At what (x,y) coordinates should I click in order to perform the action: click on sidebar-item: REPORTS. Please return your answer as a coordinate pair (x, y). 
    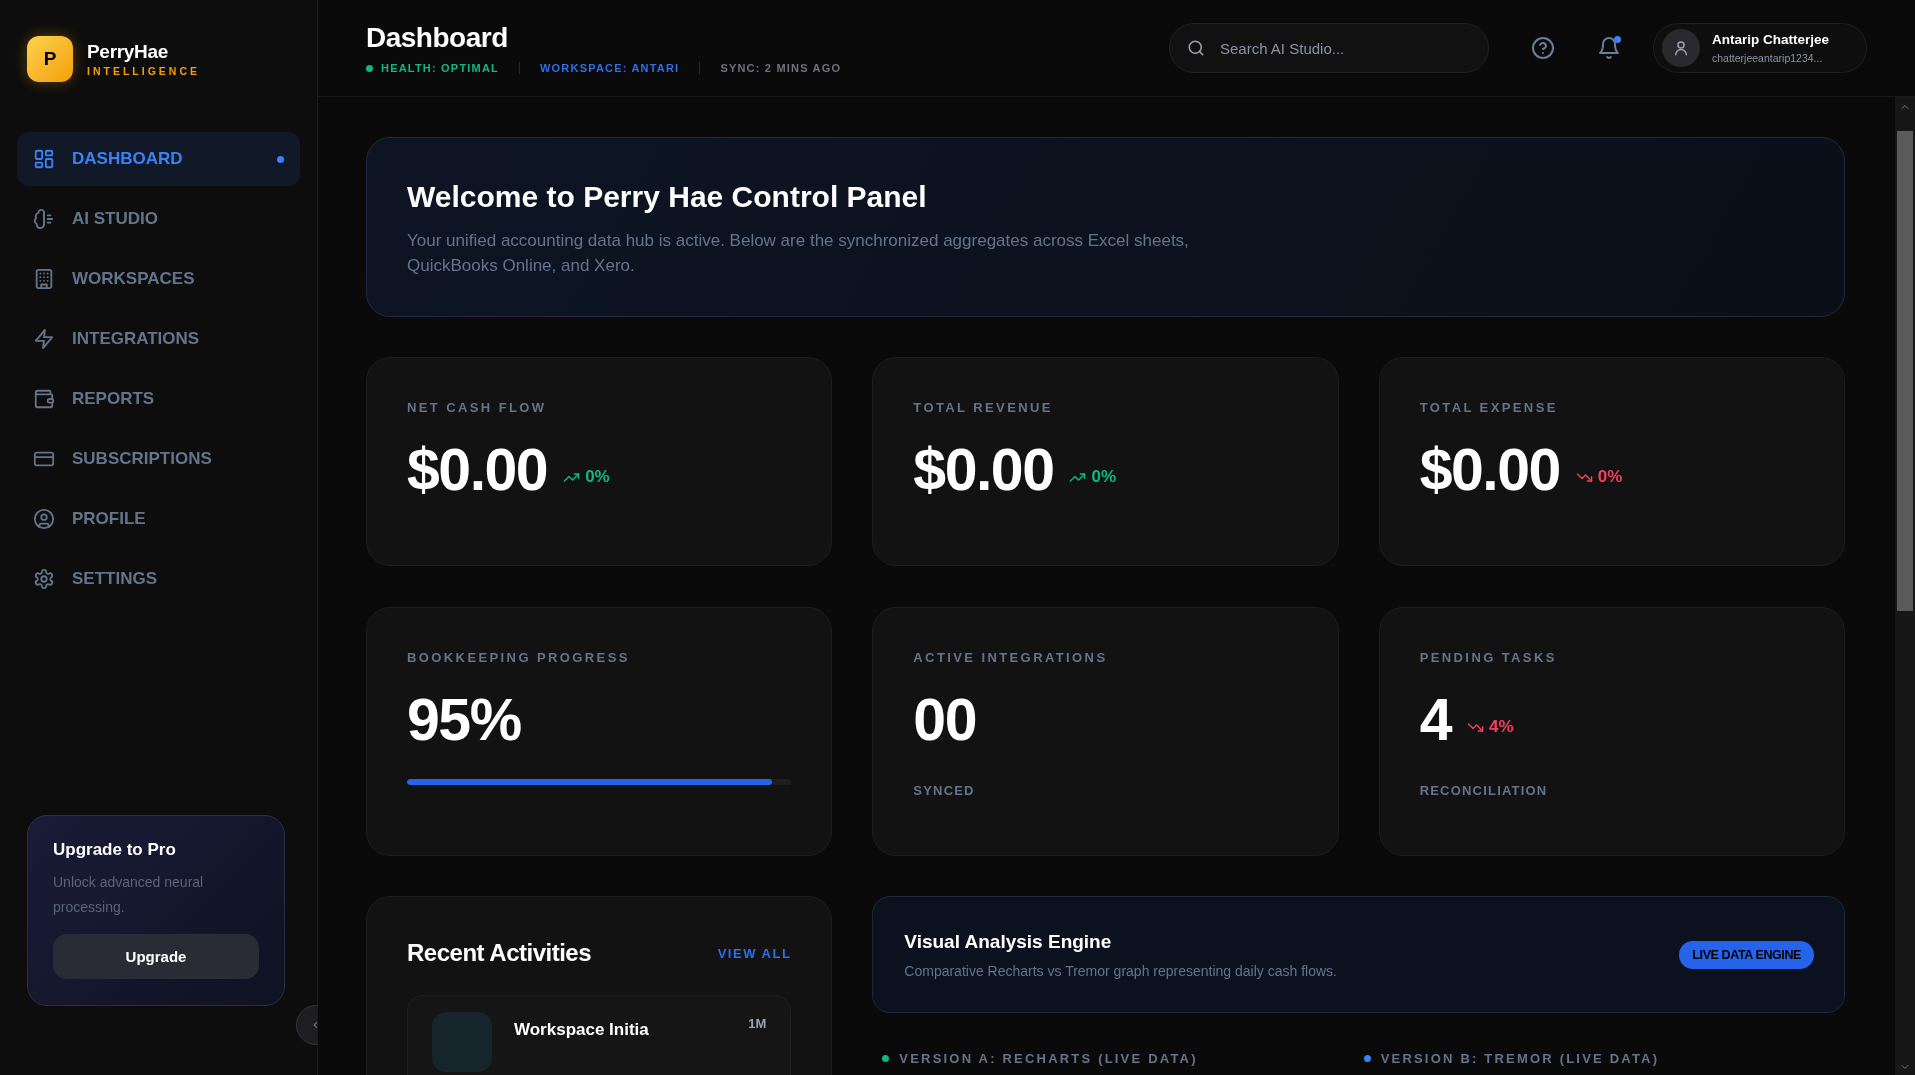
    Looking at the image, I should click on (158, 399).